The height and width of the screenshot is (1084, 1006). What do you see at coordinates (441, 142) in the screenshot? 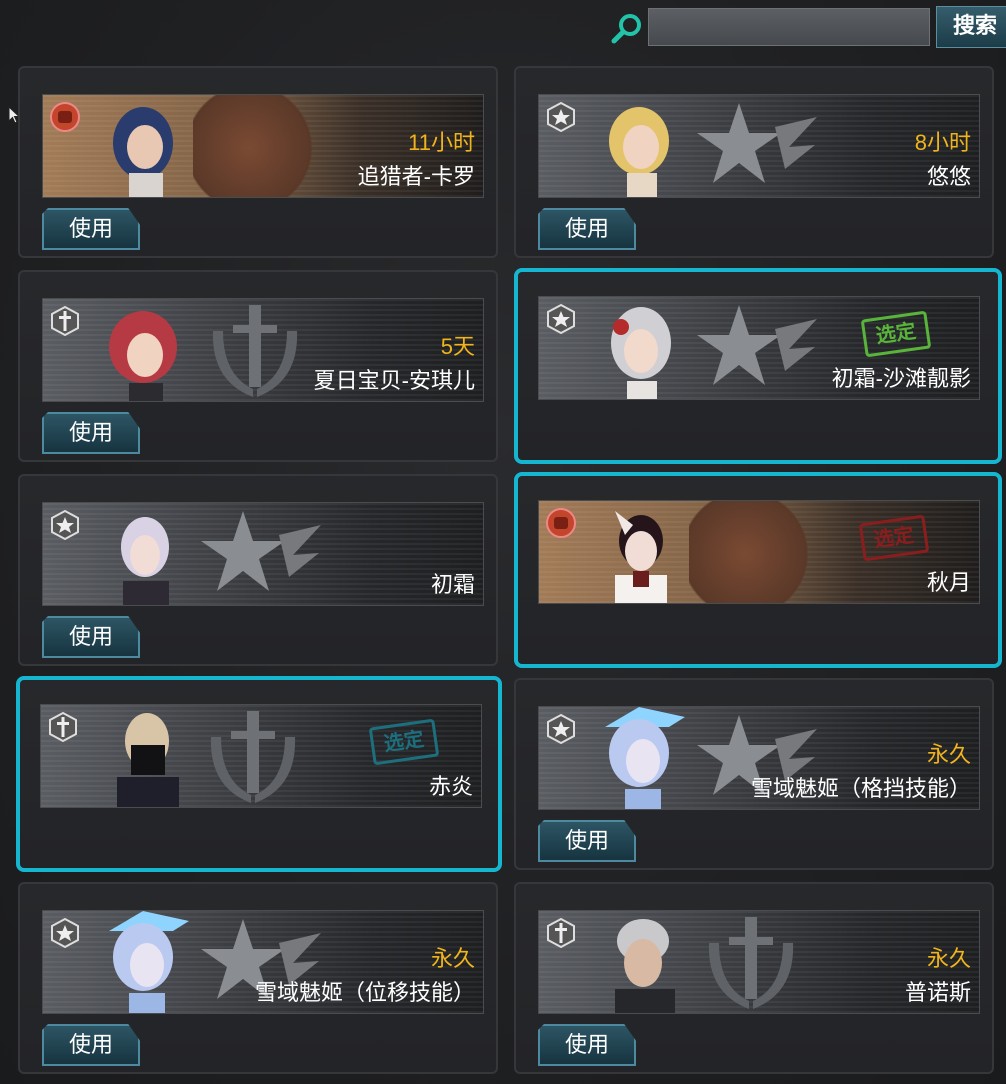
I see `duration-label: 11小时` at bounding box center [441, 142].